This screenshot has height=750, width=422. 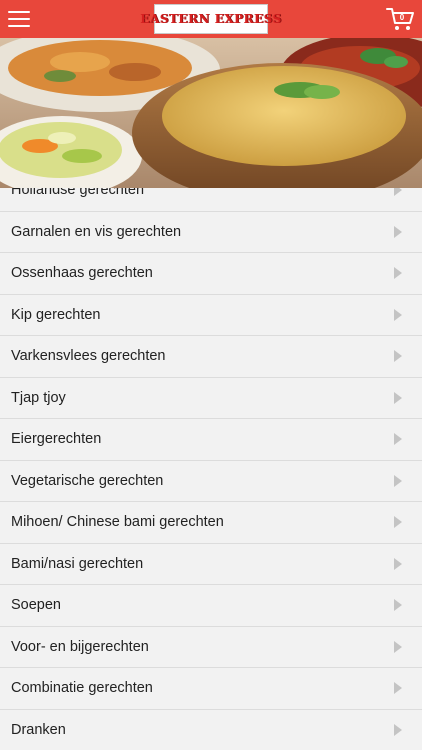 What do you see at coordinates (211, 398) in the screenshot?
I see `menu-item-tjap-tjoy: Tjap tjoy` at bounding box center [211, 398].